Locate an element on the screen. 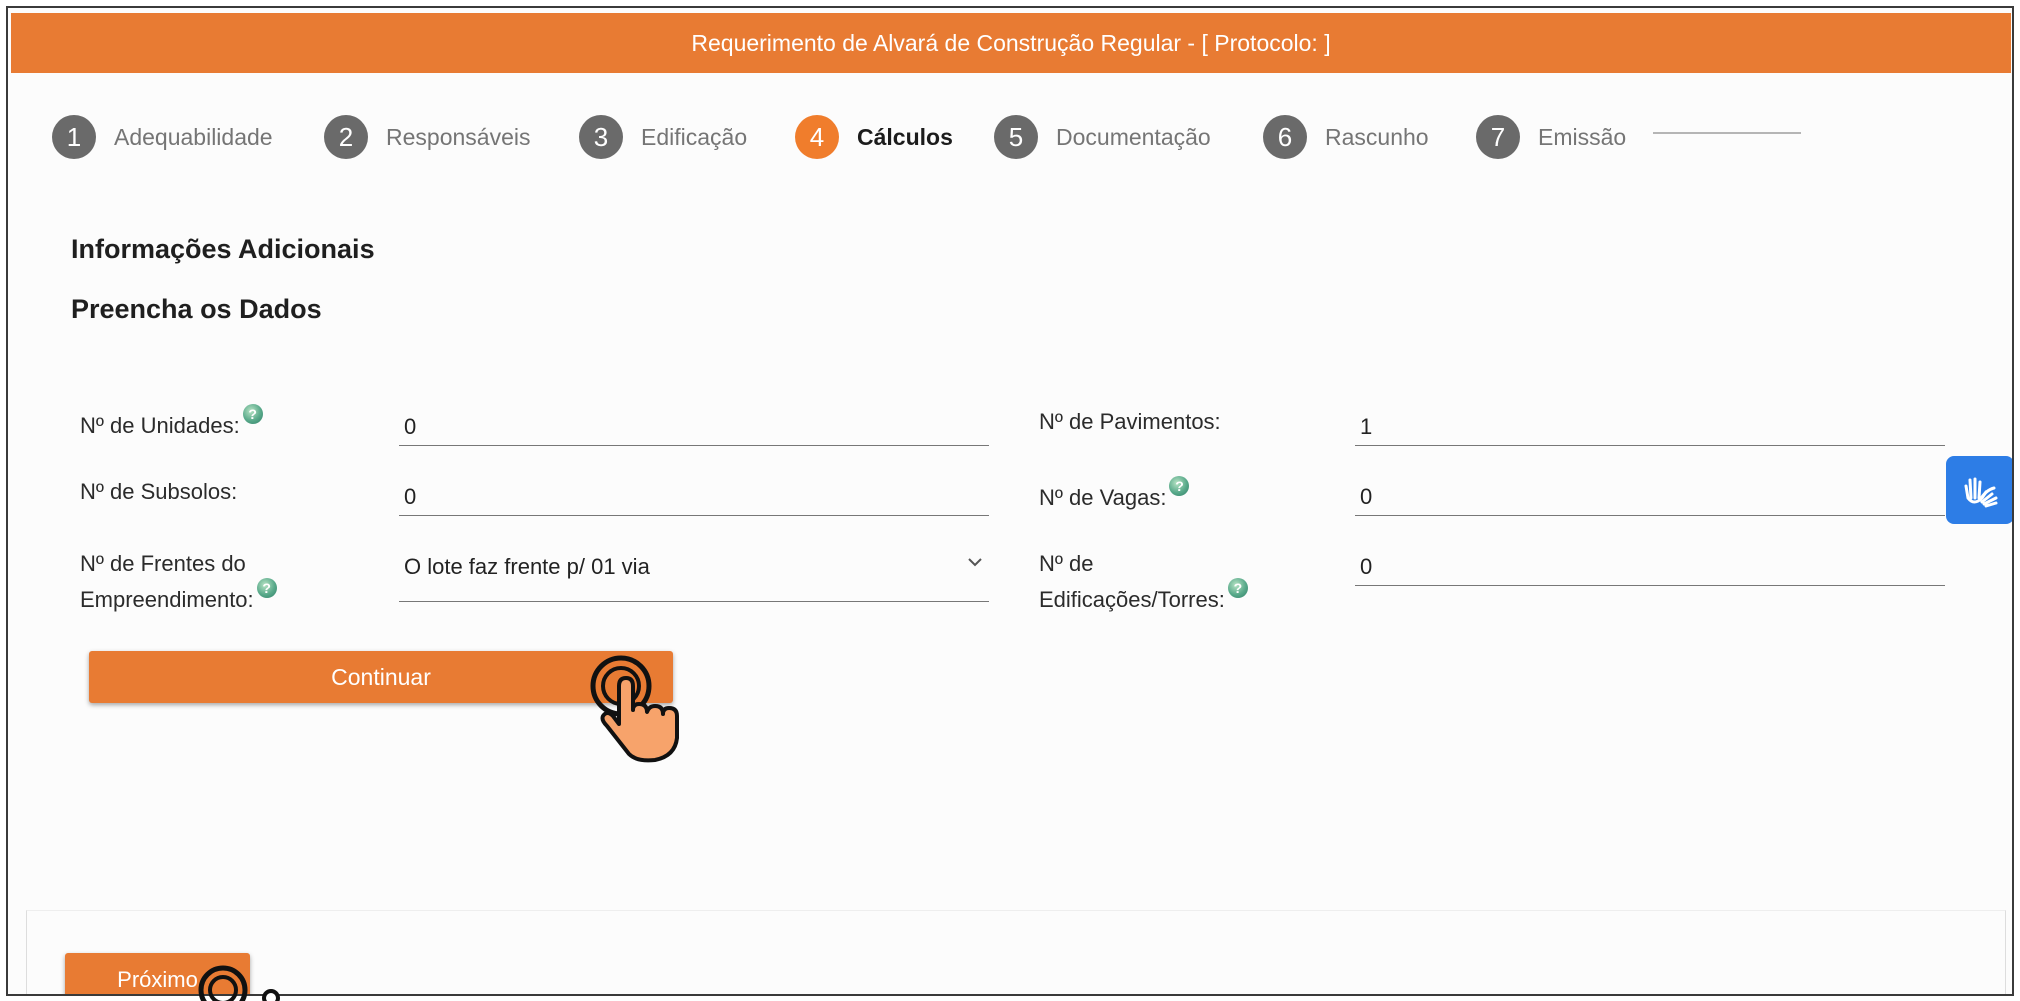 This screenshot has height=1001, width=2020. step-rascunho: 6 Rascunho is located at coordinates (1346, 137).